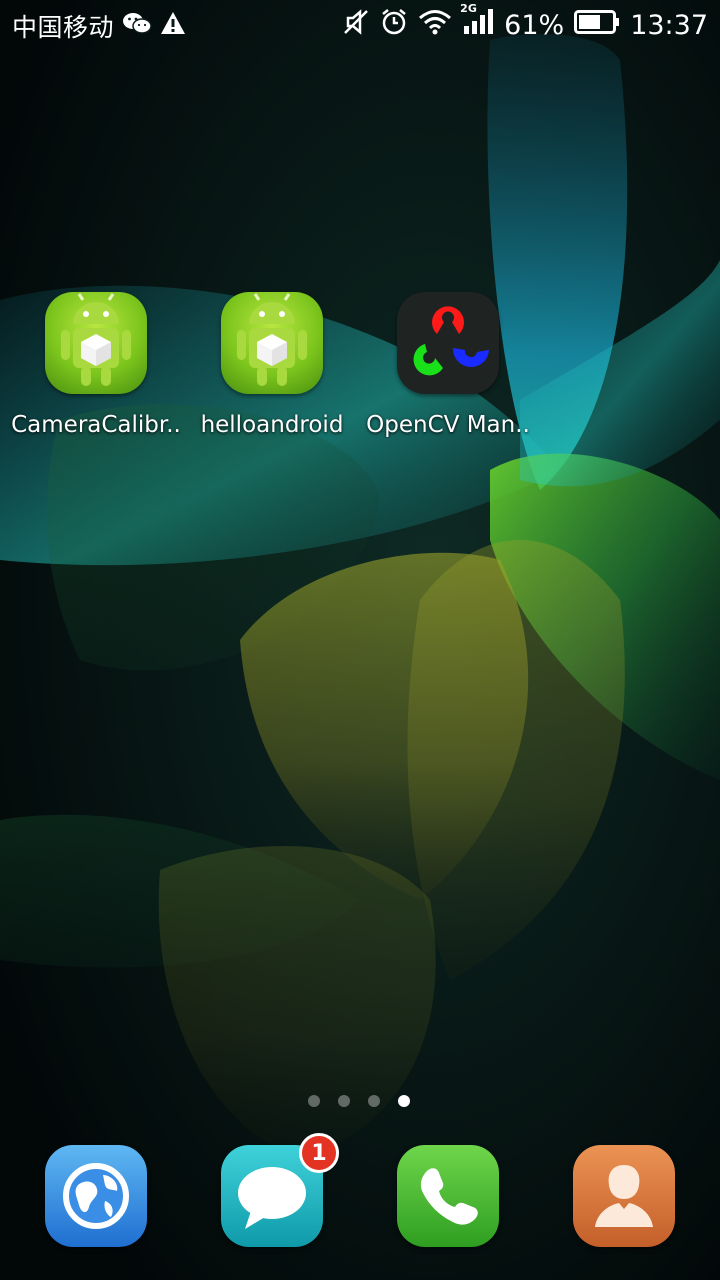  Describe the element at coordinates (448, 343) in the screenshot. I see `opencv-icon` at that location.